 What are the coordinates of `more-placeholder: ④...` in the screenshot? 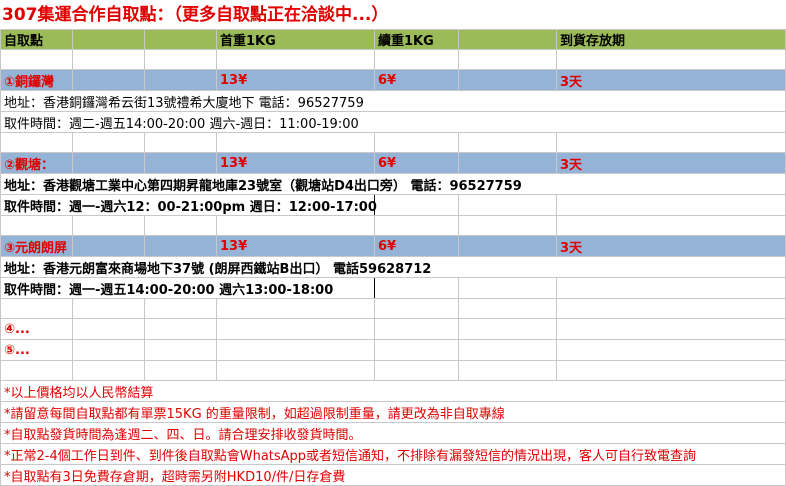 It's located at (36, 329).